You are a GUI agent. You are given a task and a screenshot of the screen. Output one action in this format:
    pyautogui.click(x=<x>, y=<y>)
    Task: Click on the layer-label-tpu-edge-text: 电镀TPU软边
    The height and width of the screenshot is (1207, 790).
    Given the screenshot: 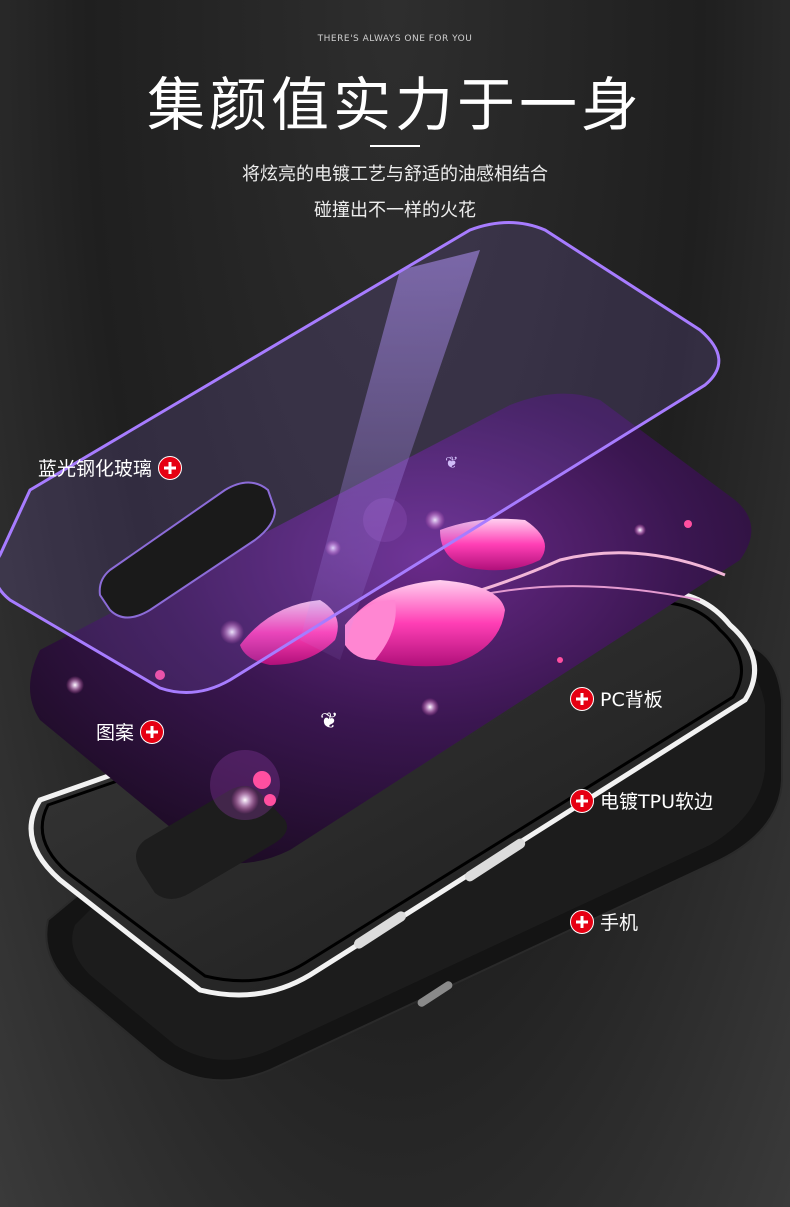 What is the action you would take?
    pyautogui.click(x=656, y=802)
    